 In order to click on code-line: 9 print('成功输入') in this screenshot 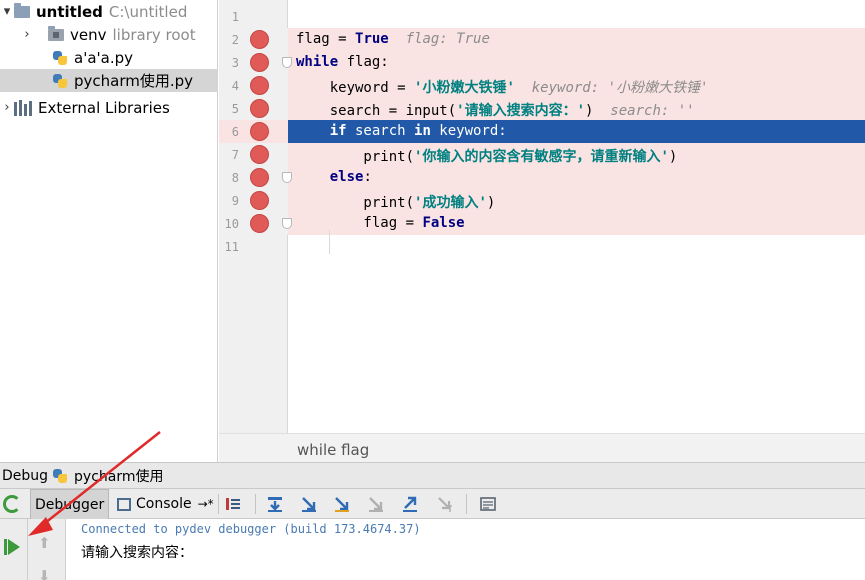, I will do `click(542, 200)`.